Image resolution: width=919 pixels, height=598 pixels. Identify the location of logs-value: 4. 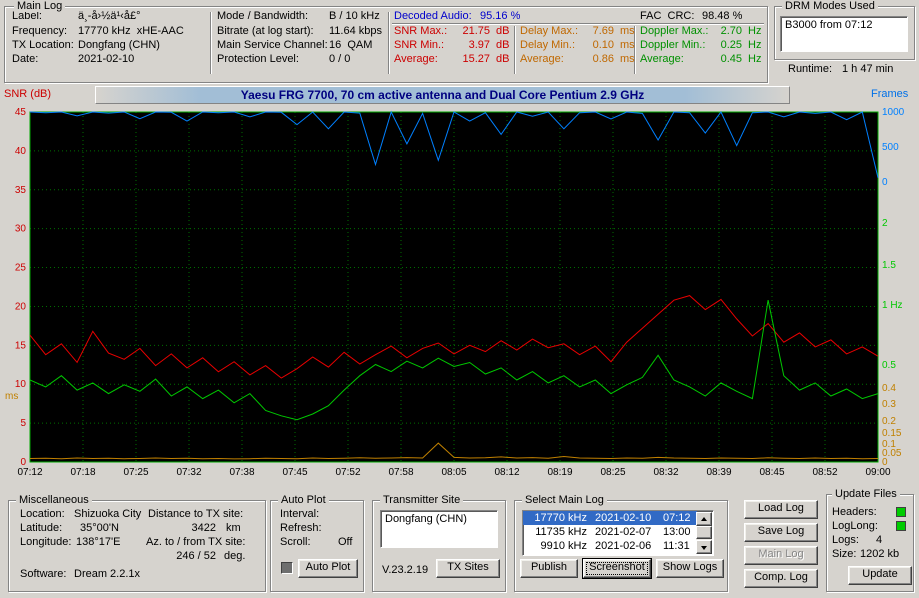
(879, 540).